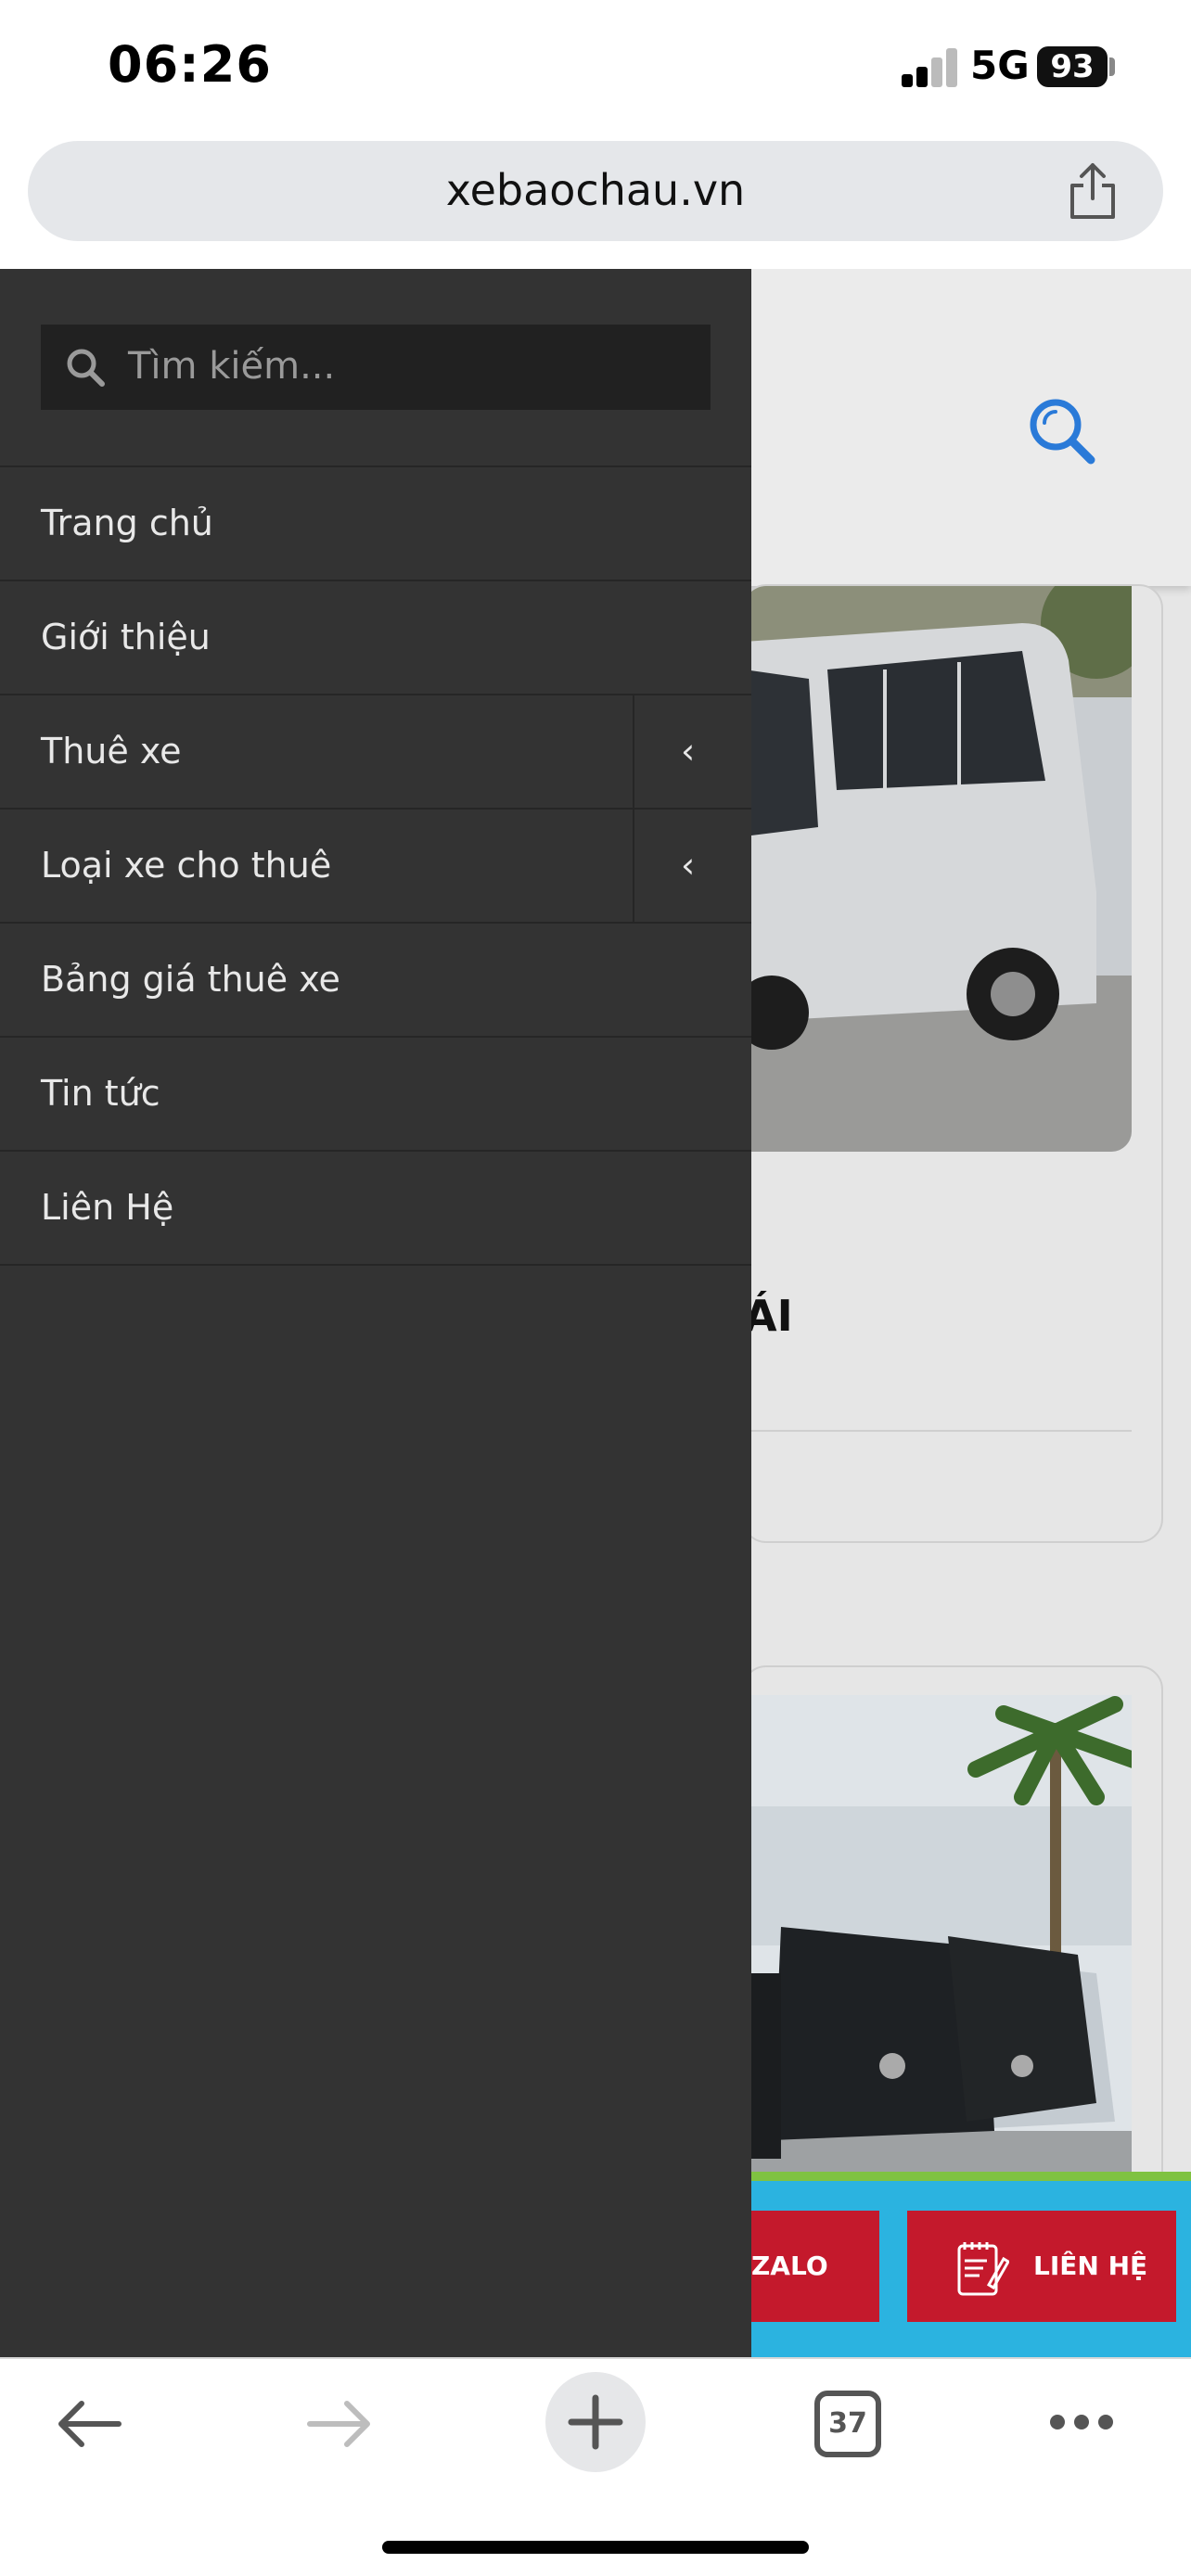  I want to click on menu-item-label: Giới thiệu, so click(126, 637).